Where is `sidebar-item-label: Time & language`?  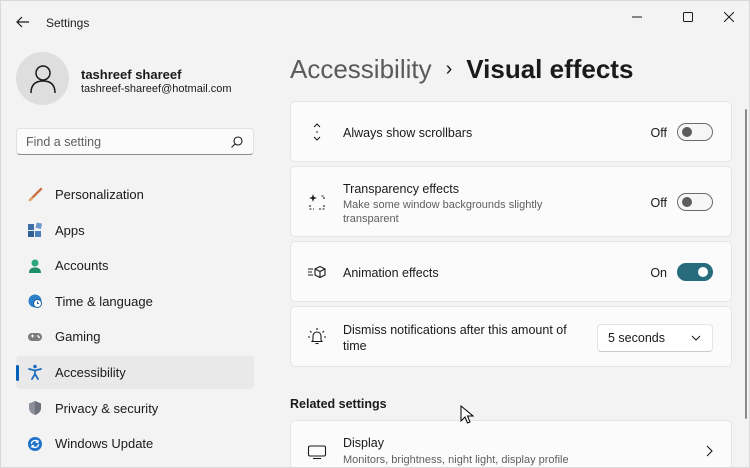
sidebar-item-label: Time & language is located at coordinates (104, 301).